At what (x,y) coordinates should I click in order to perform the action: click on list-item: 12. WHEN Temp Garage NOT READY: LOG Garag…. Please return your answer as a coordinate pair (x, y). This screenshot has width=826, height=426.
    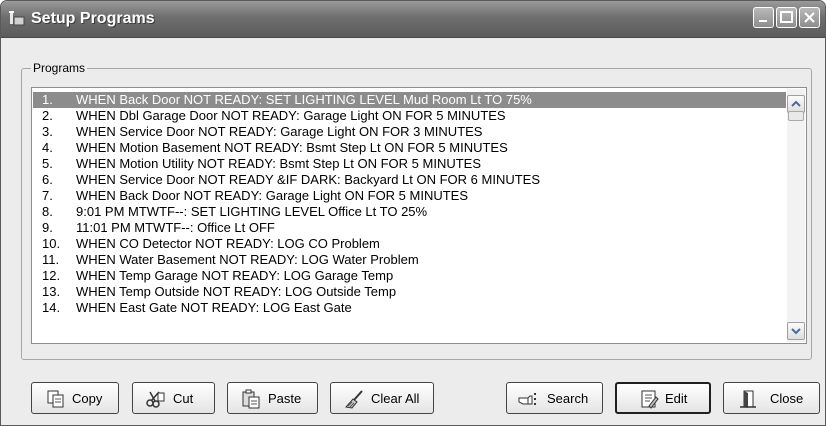
    Looking at the image, I should click on (409, 276).